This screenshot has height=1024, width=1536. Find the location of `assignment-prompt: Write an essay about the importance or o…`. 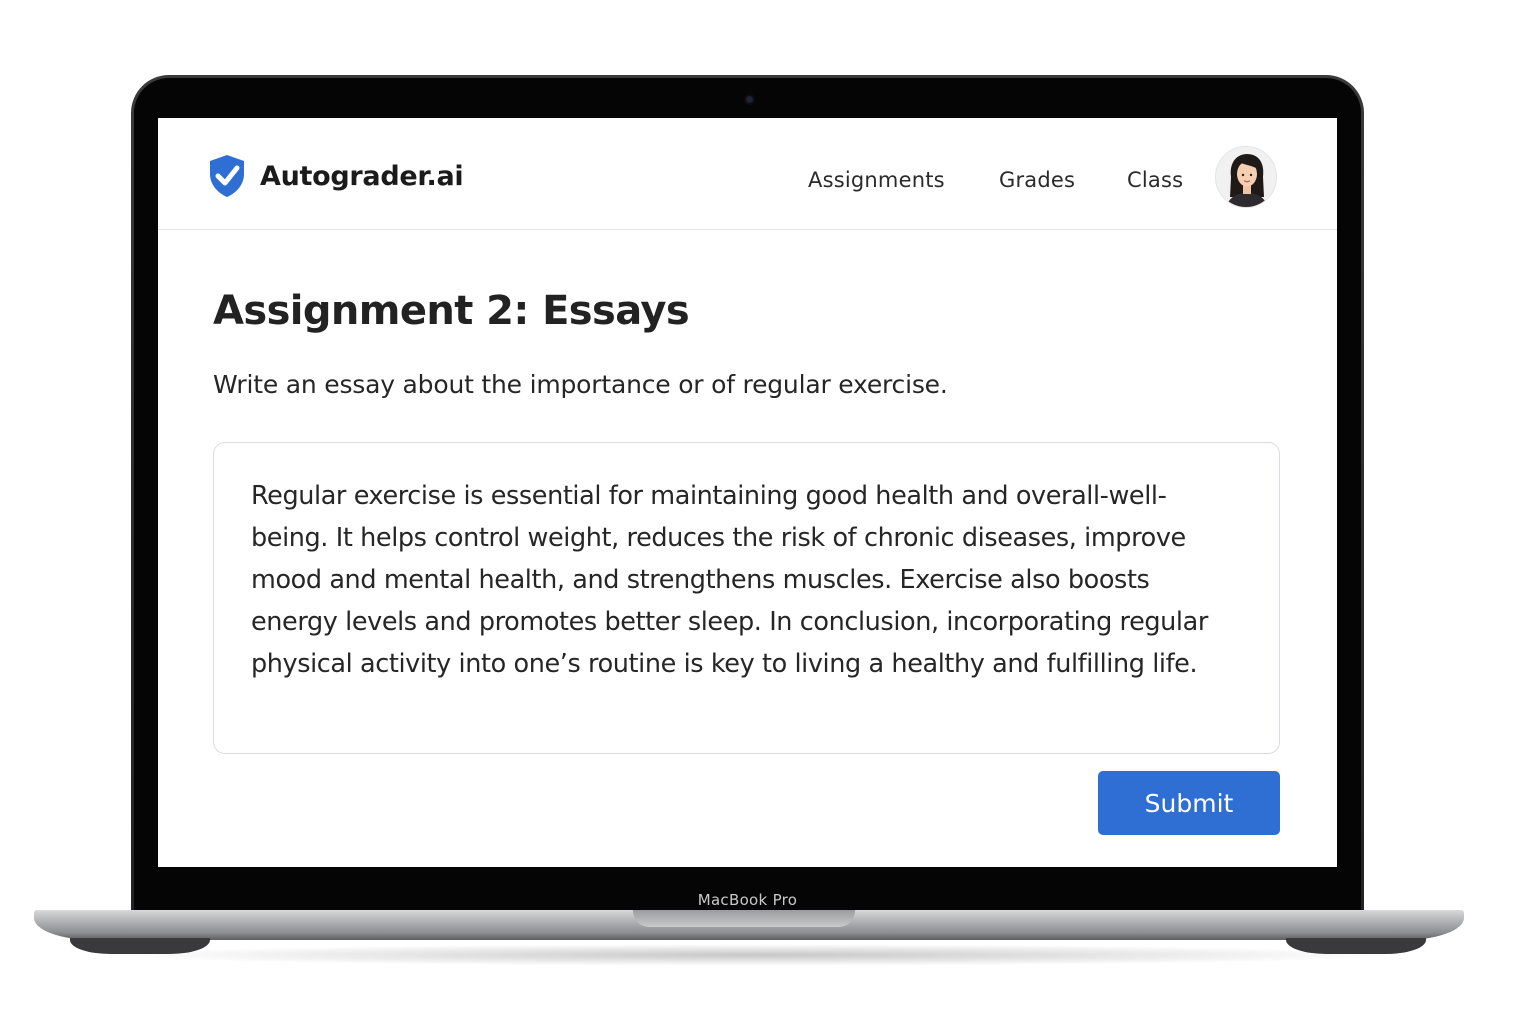

assignment-prompt: Write an essay about the importance or o… is located at coordinates (580, 384).